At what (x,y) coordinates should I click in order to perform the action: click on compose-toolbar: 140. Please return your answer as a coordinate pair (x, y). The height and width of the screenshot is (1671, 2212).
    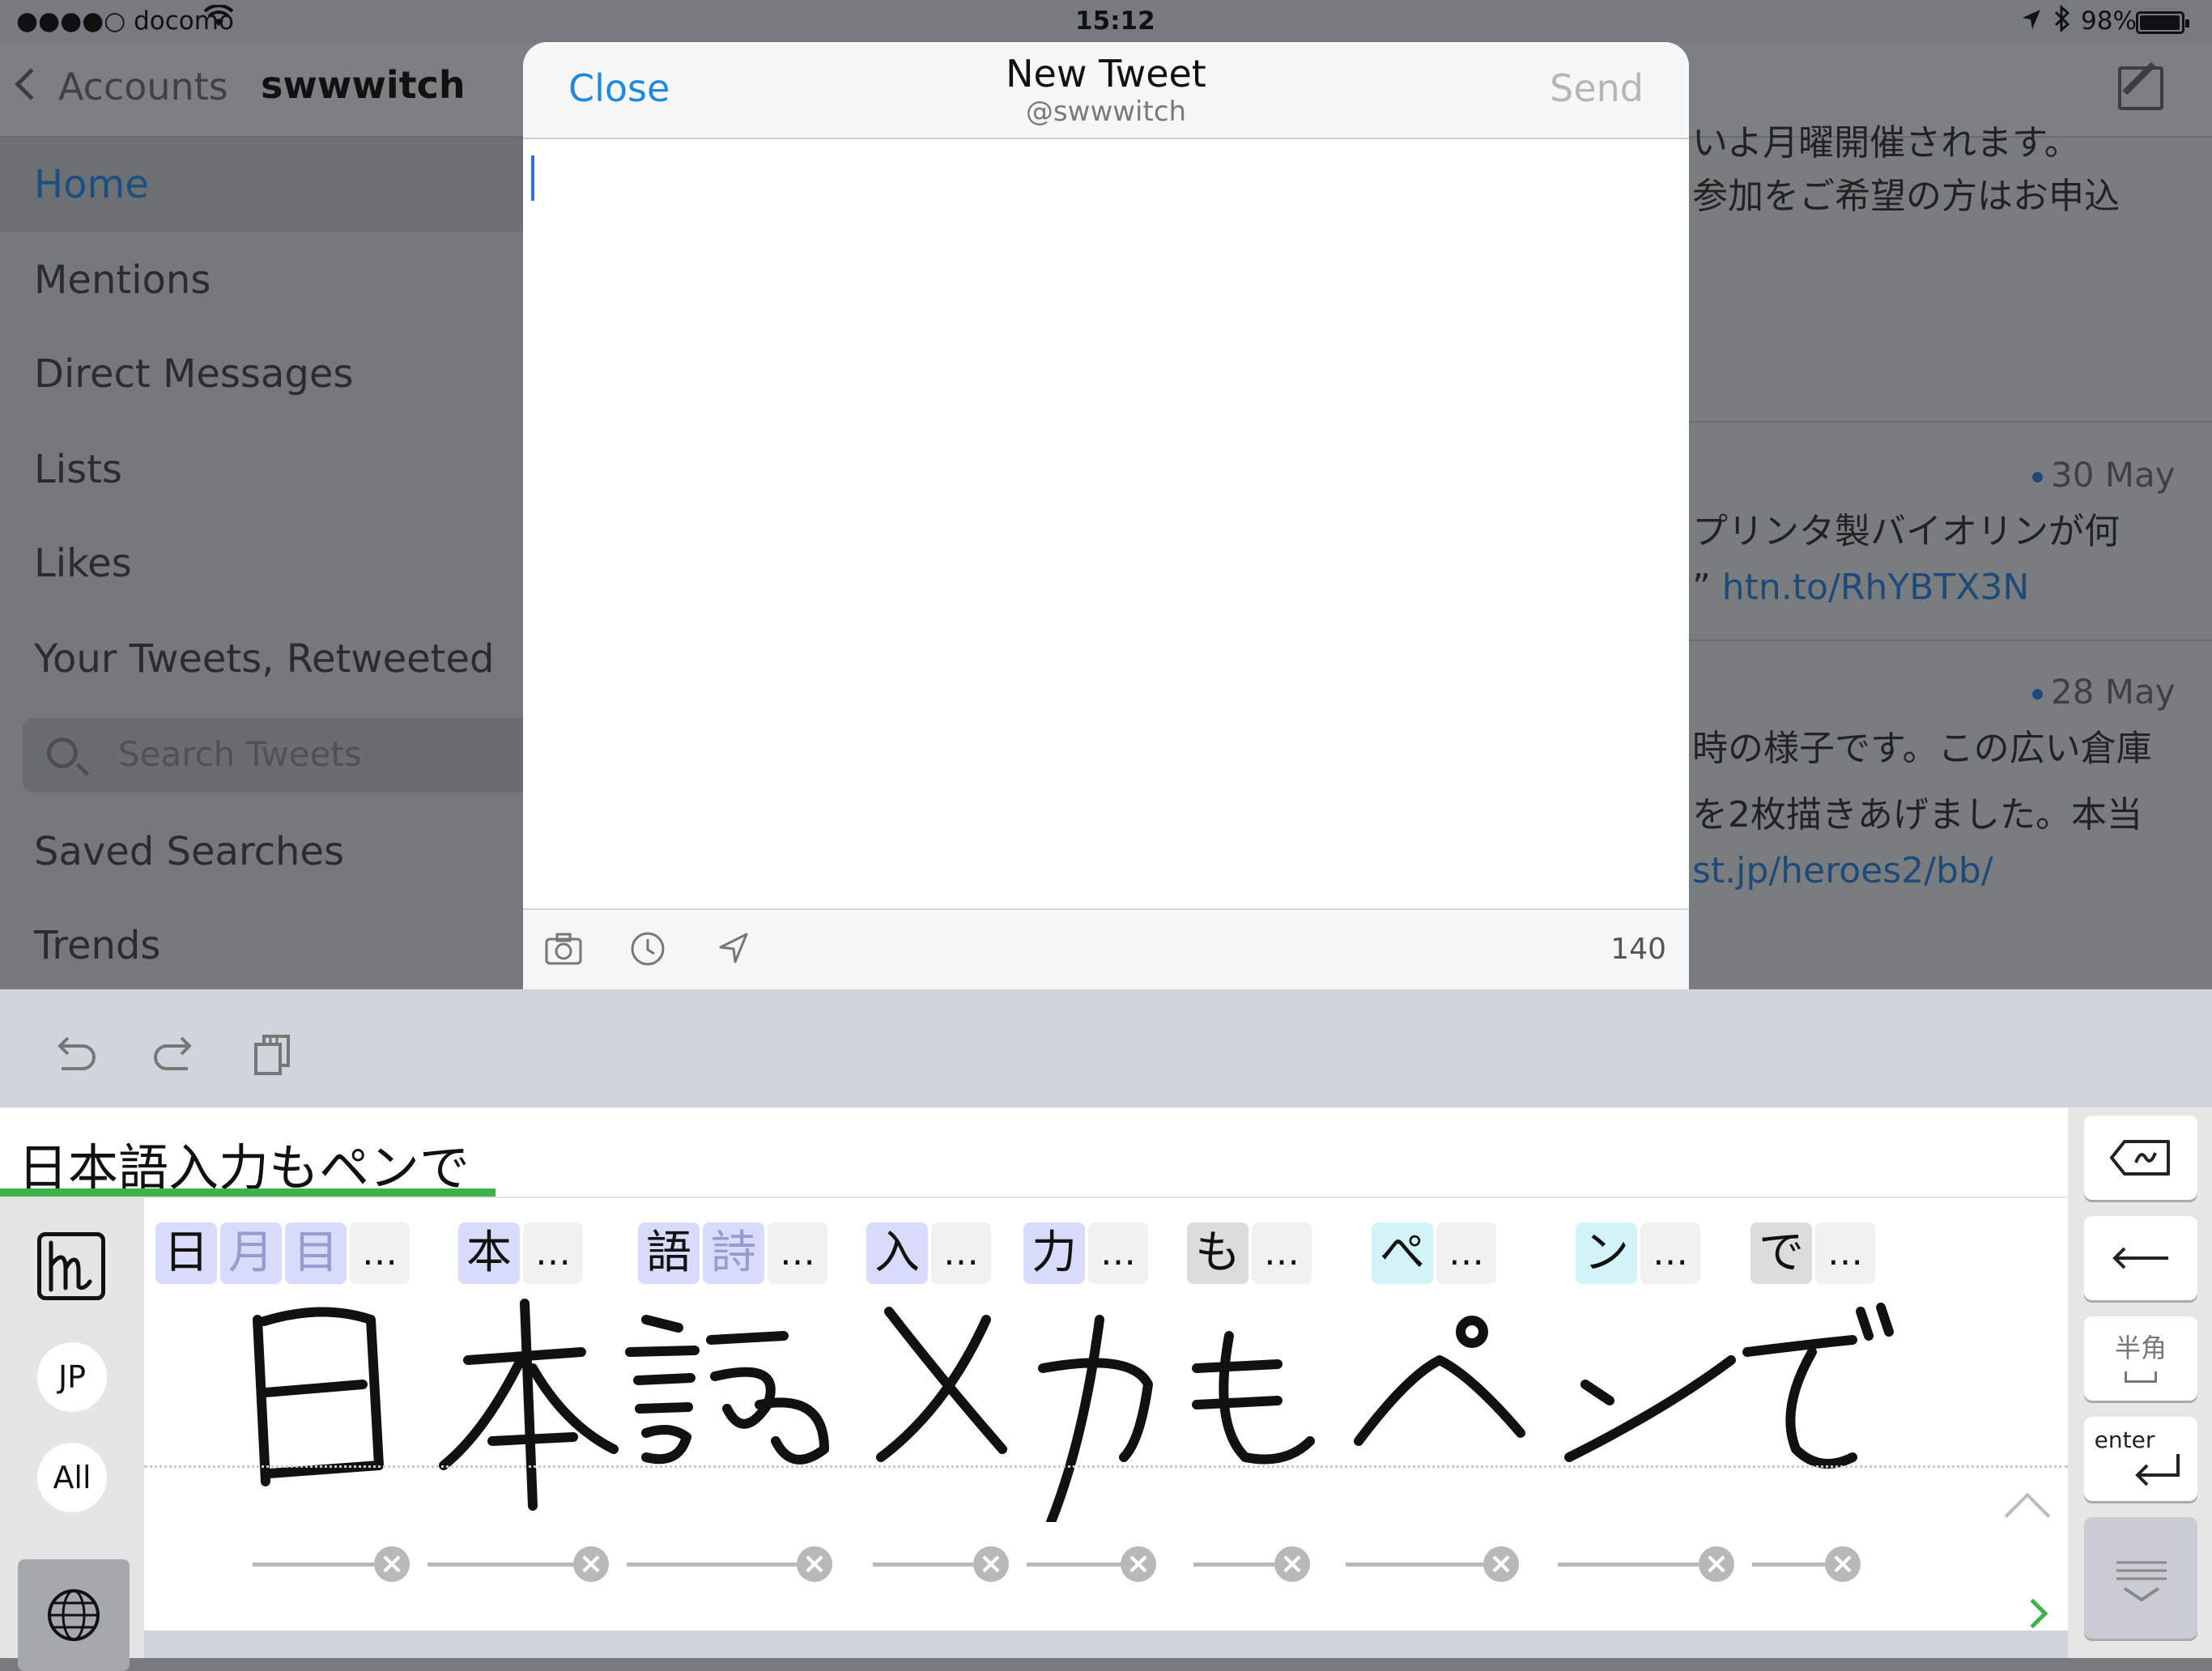
    Looking at the image, I should click on (1106, 948).